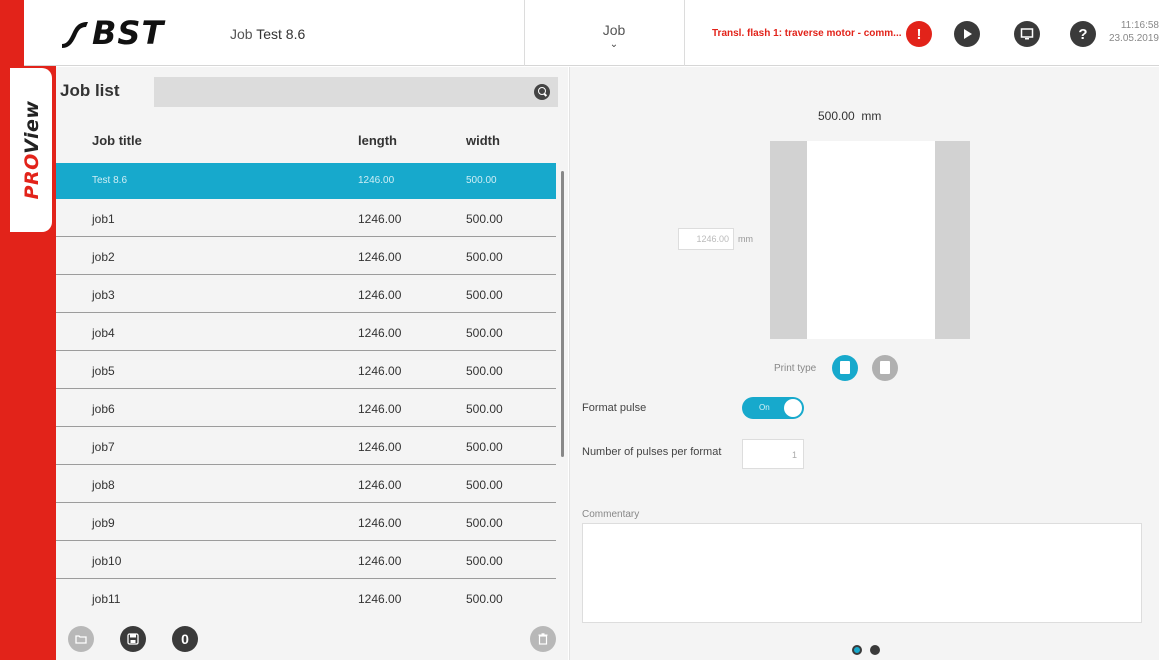 Image resolution: width=1159 pixels, height=660 pixels. Describe the element at coordinates (1083, 34) in the screenshot. I see `help-icon: ?` at that location.